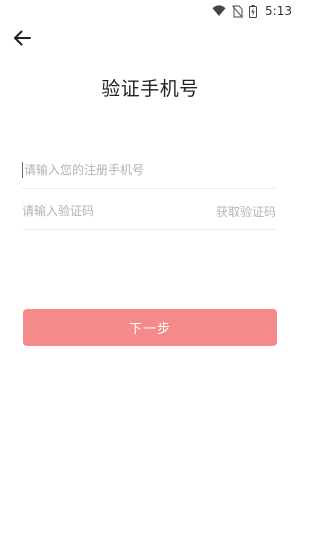  What do you see at coordinates (150, 11) in the screenshot?
I see `status-bar: 5:13` at bounding box center [150, 11].